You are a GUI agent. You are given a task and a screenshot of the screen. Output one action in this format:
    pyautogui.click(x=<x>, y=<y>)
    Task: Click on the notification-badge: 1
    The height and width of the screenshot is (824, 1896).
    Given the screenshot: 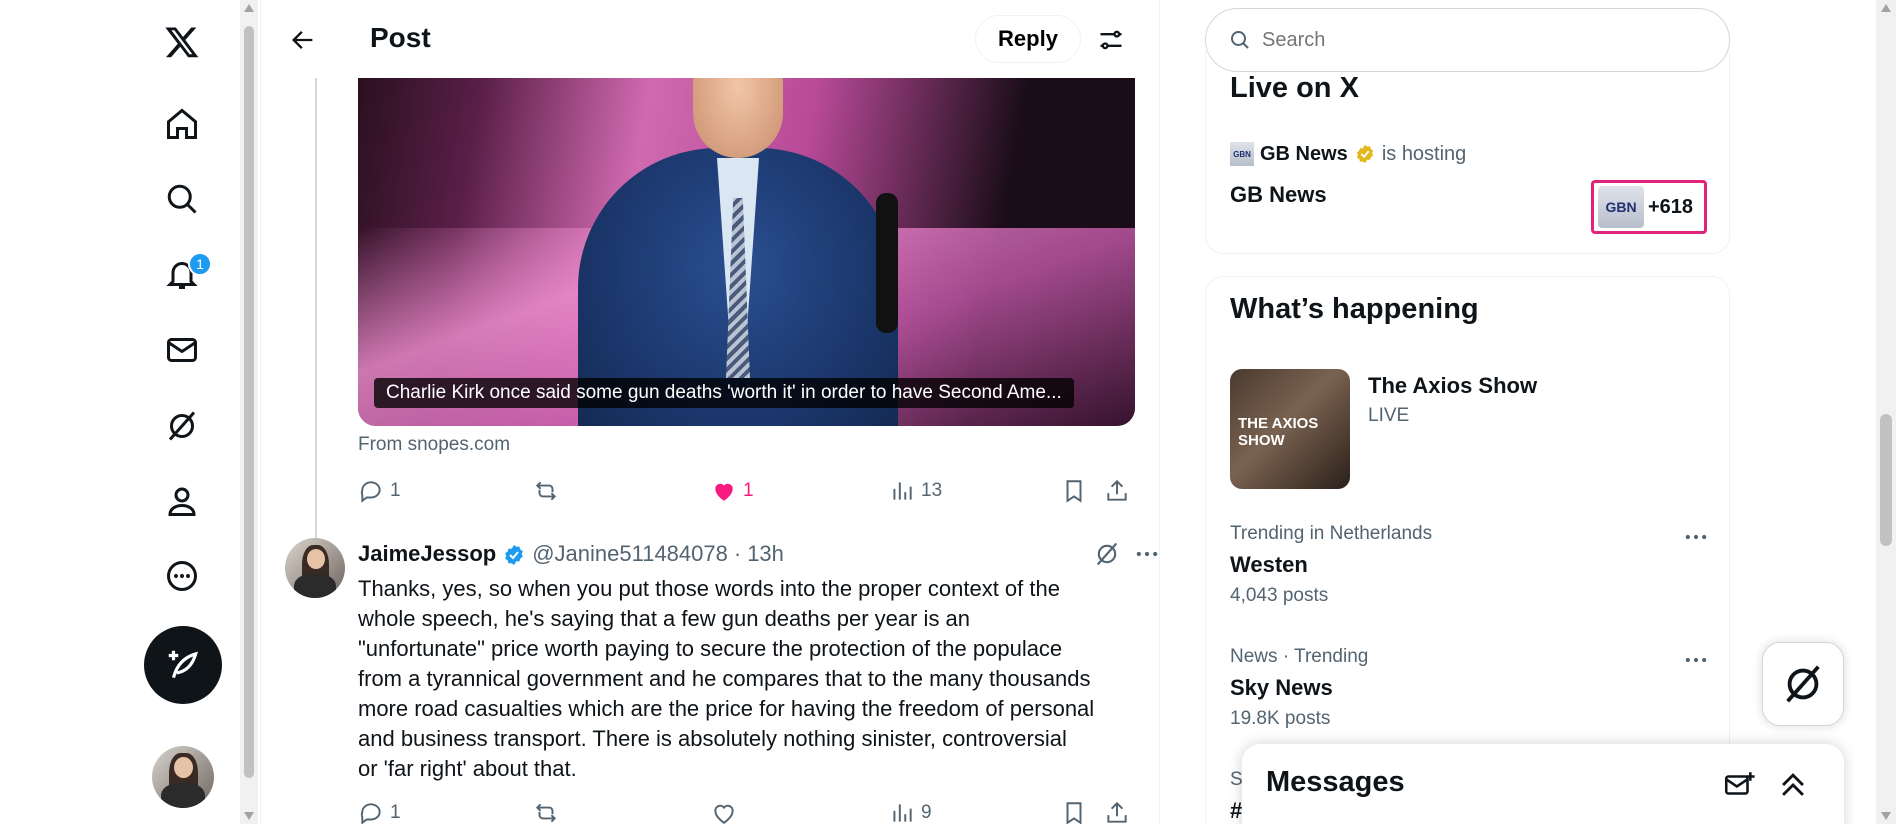 What is the action you would take?
    pyautogui.click(x=200, y=264)
    